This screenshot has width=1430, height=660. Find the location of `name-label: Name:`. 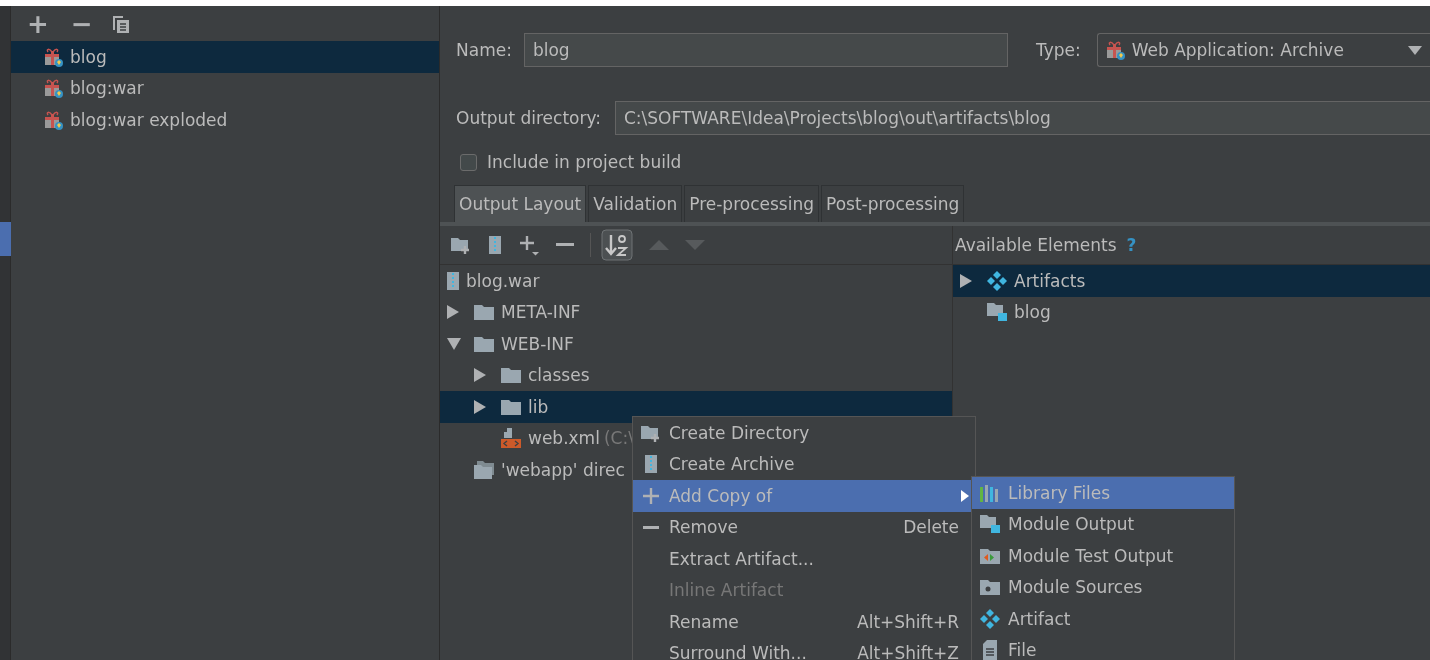

name-label: Name: is located at coordinates (484, 50).